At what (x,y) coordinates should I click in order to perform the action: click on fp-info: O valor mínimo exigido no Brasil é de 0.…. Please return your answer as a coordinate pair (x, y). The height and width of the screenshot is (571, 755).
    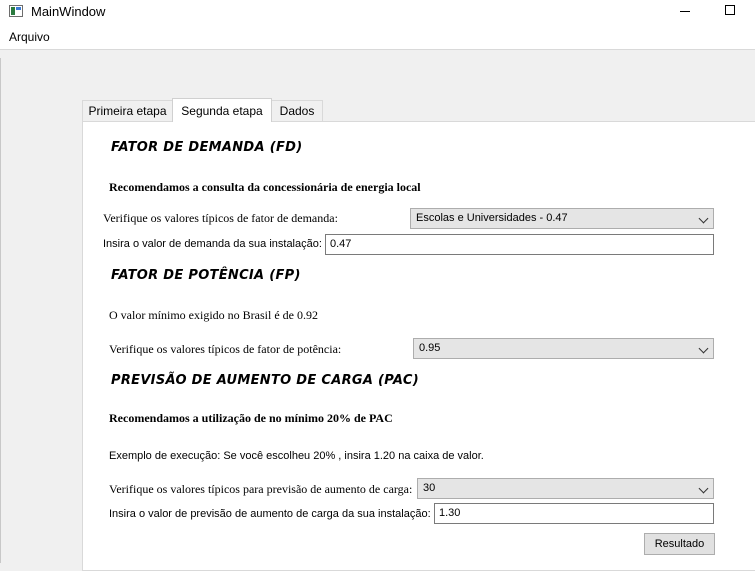
    Looking at the image, I should click on (213, 315).